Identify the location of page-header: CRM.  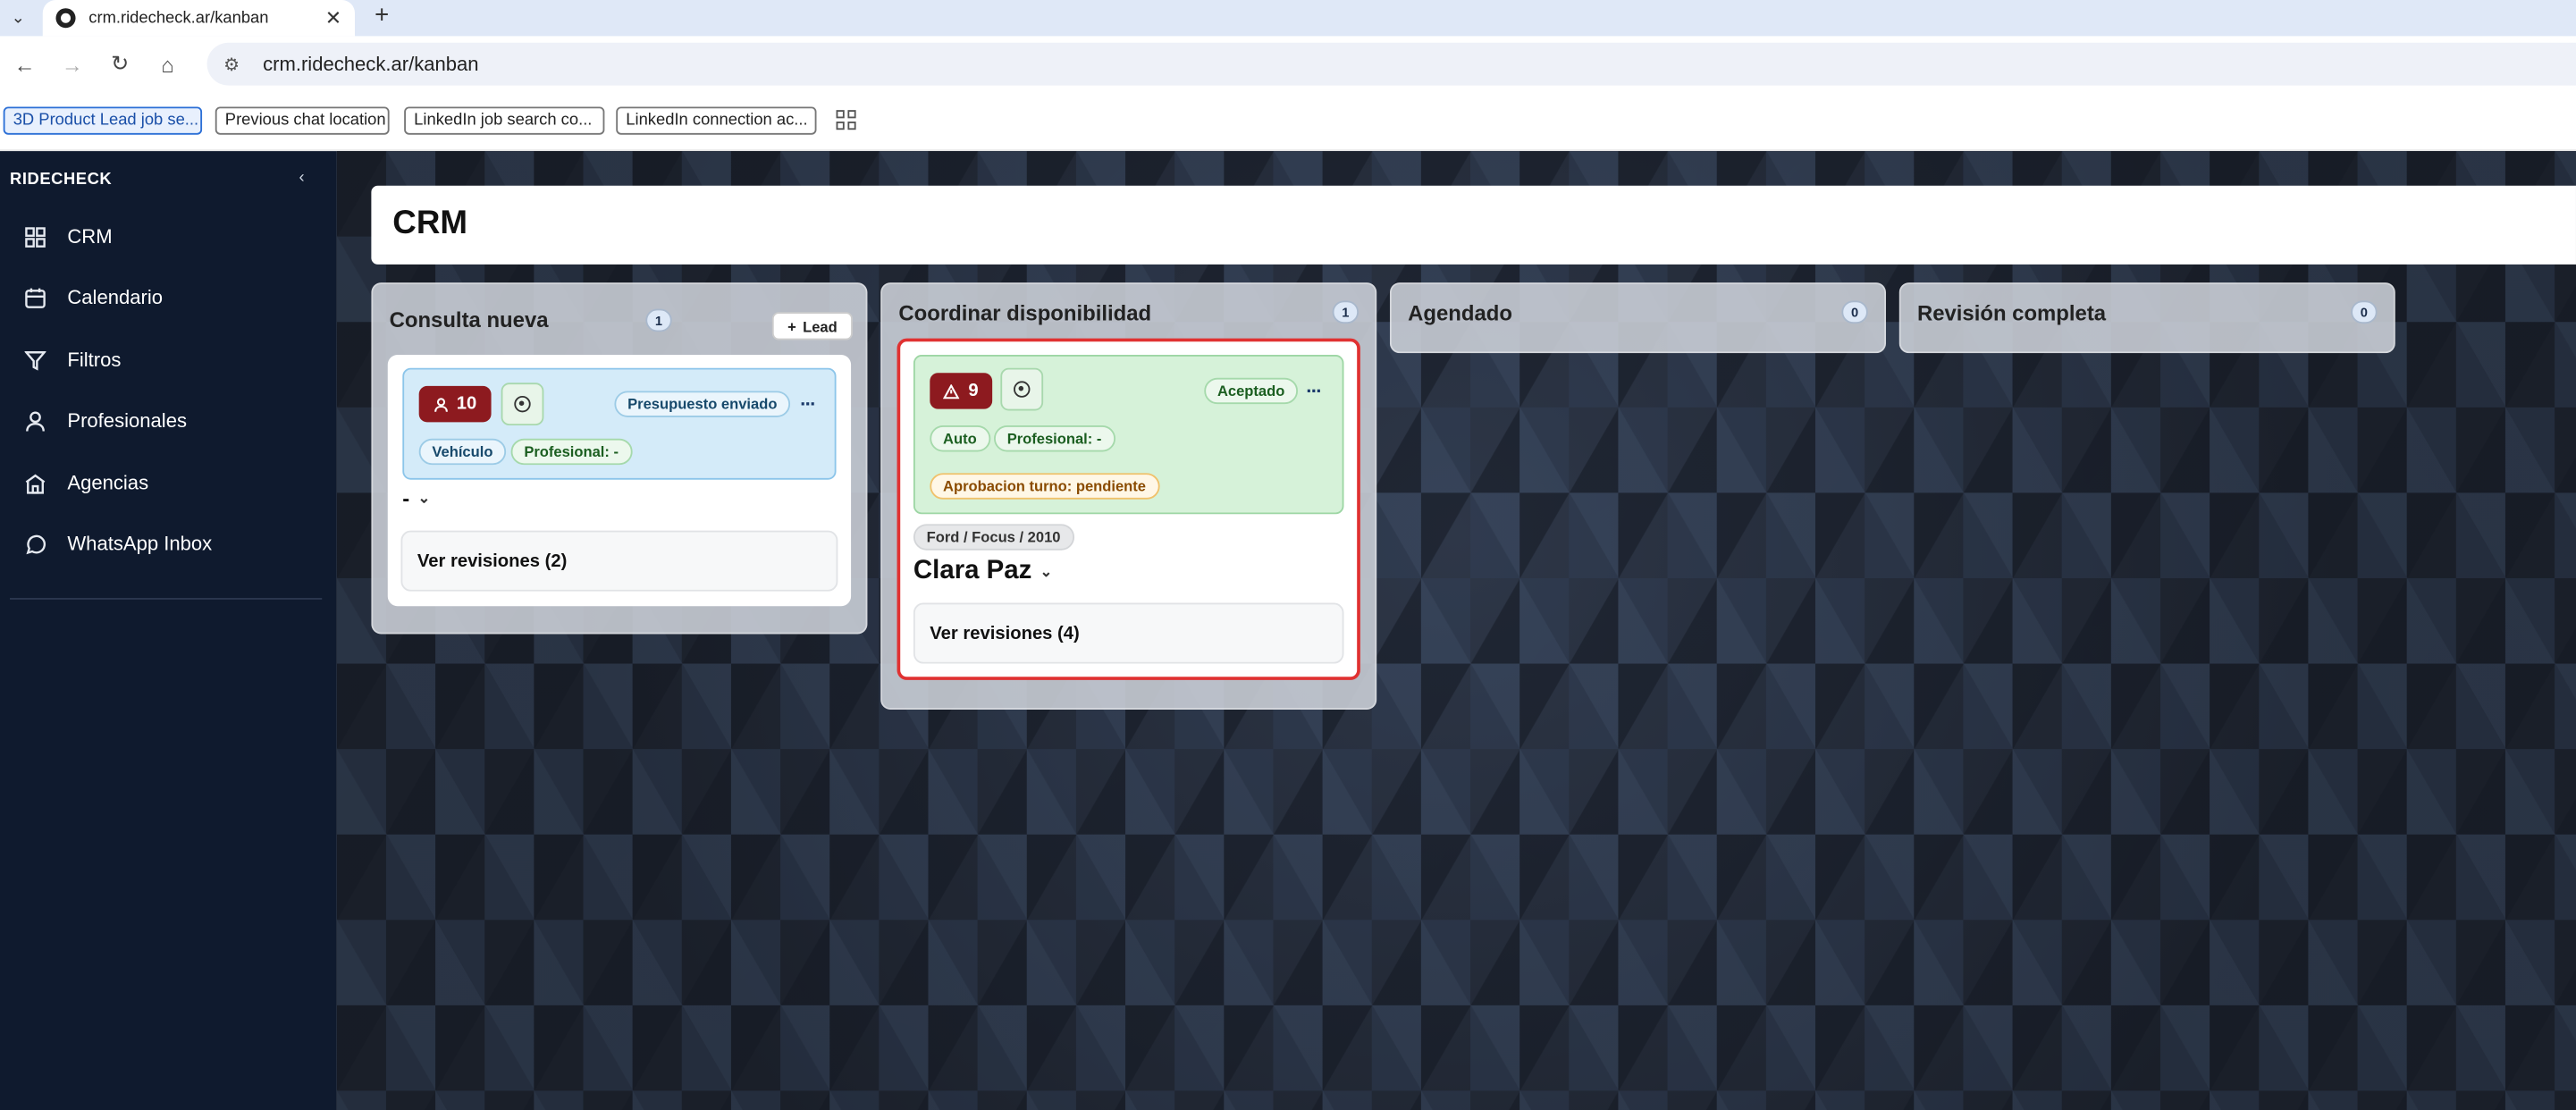
(1474, 225).